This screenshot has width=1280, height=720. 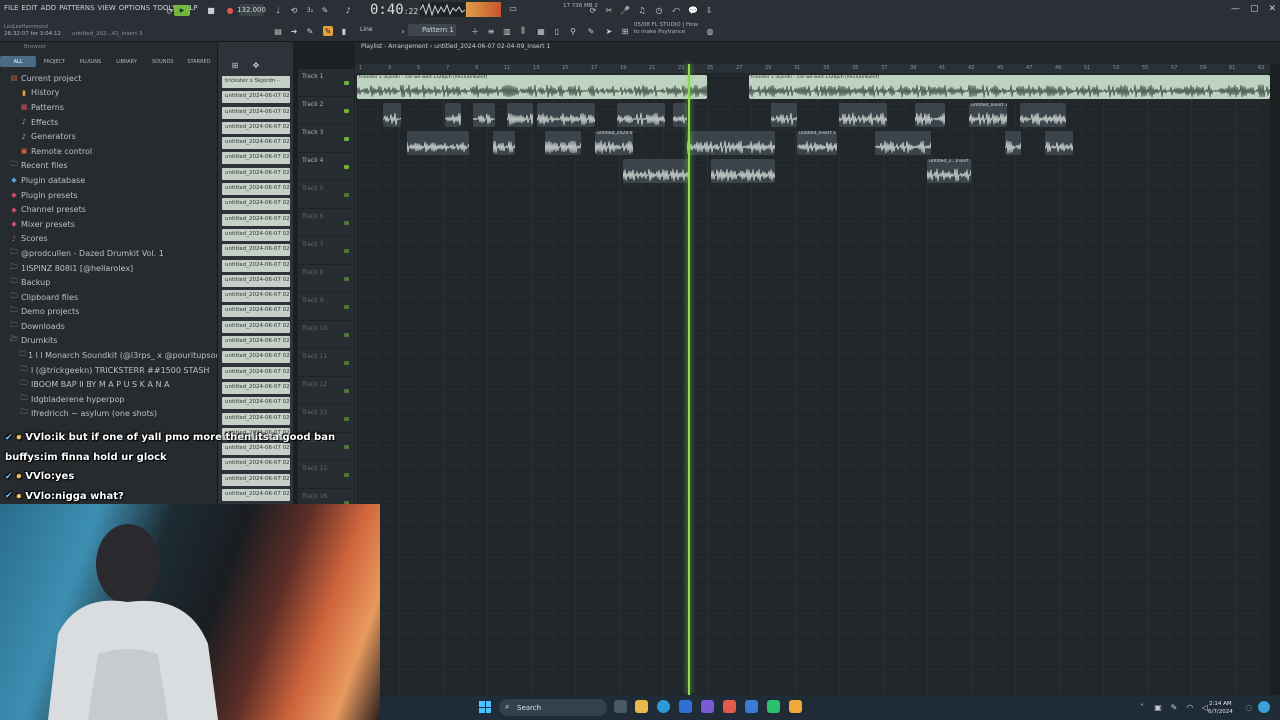 What do you see at coordinates (1142, 707) in the screenshot?
I see `tray-chevron-icon: ˄` at bounding box center [1142, 707].